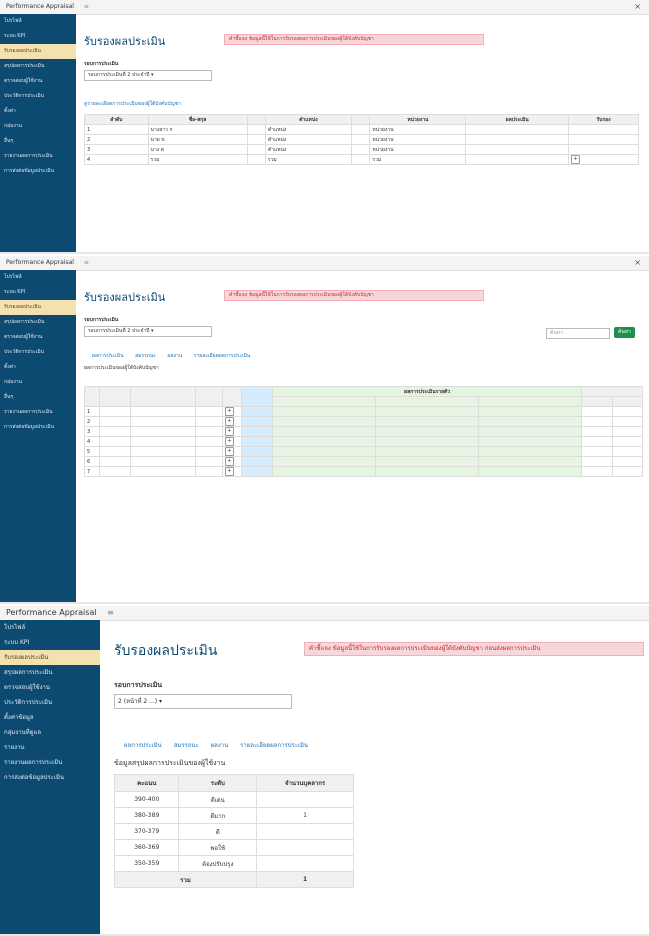  Describe the element at coordinates (418, 139) in the screenshot. I see `cell: หน่วยงาน` at that location.